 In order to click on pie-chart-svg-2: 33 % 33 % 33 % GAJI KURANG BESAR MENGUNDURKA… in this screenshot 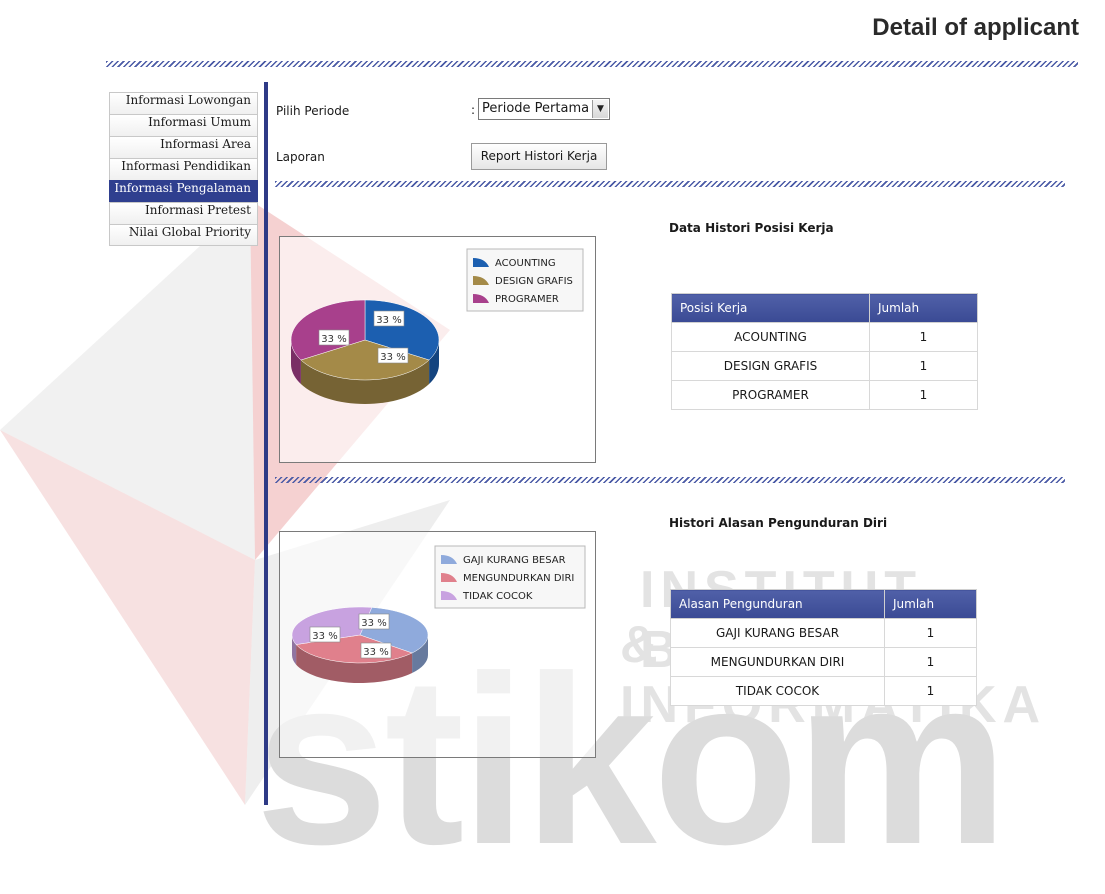, I will do `click(438, 614)`.